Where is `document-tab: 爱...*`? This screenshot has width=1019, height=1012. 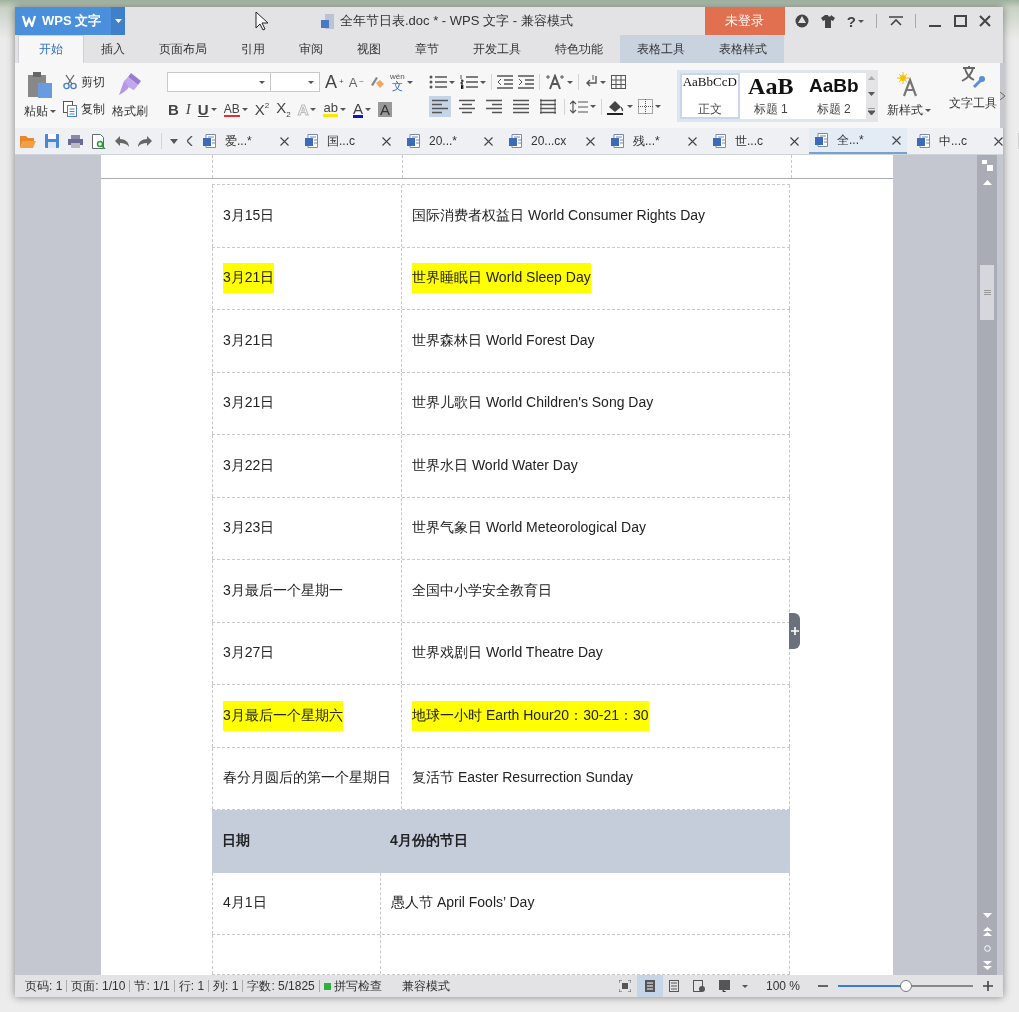 document-tab: 爱...* is located at coordinates (246, 141).